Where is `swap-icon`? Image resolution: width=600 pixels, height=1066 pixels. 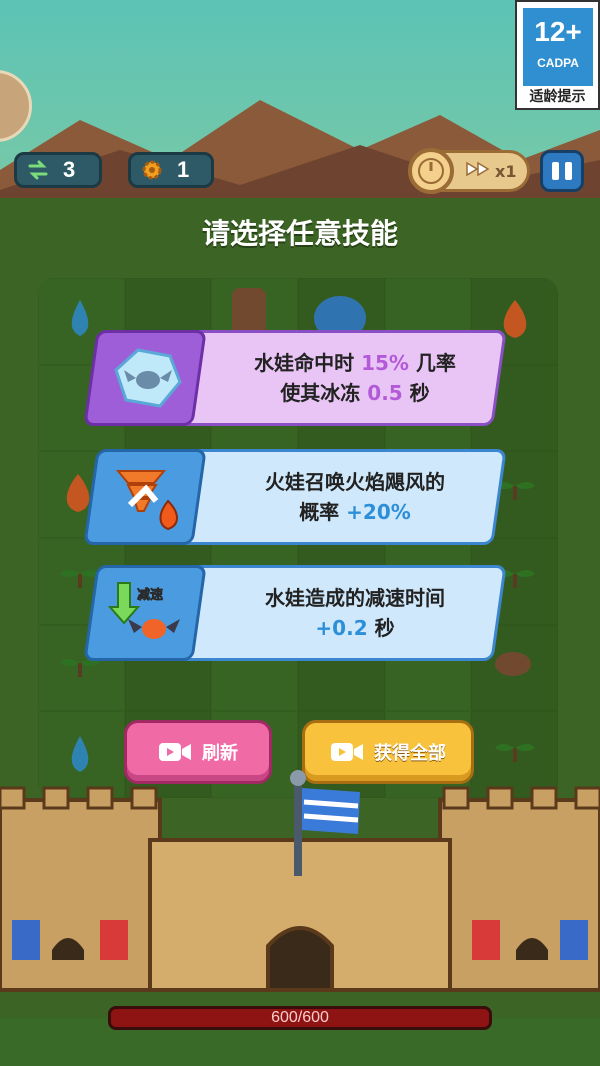
swap-icon is located at coordinates (38, 170).